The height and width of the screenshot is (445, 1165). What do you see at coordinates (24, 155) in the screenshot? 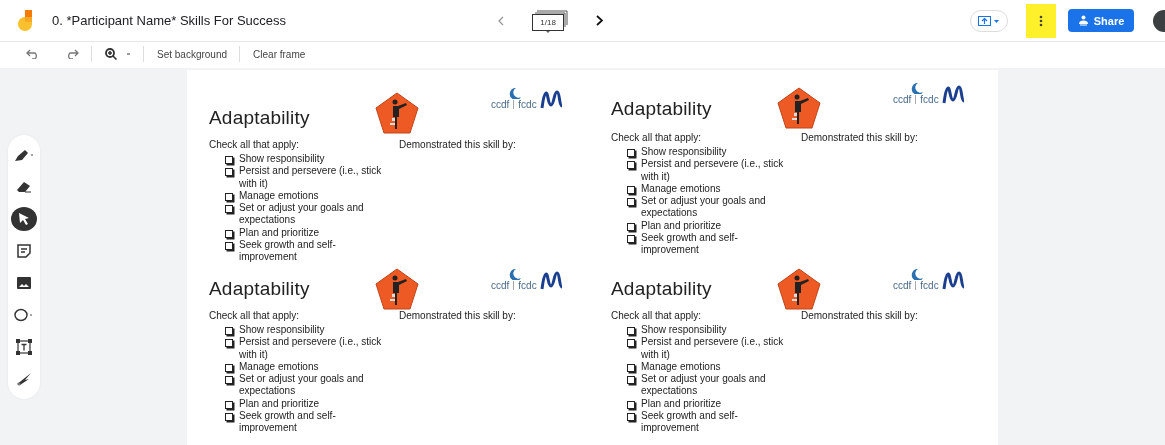
I see `marker-icon` at bounding box center [24, 155].